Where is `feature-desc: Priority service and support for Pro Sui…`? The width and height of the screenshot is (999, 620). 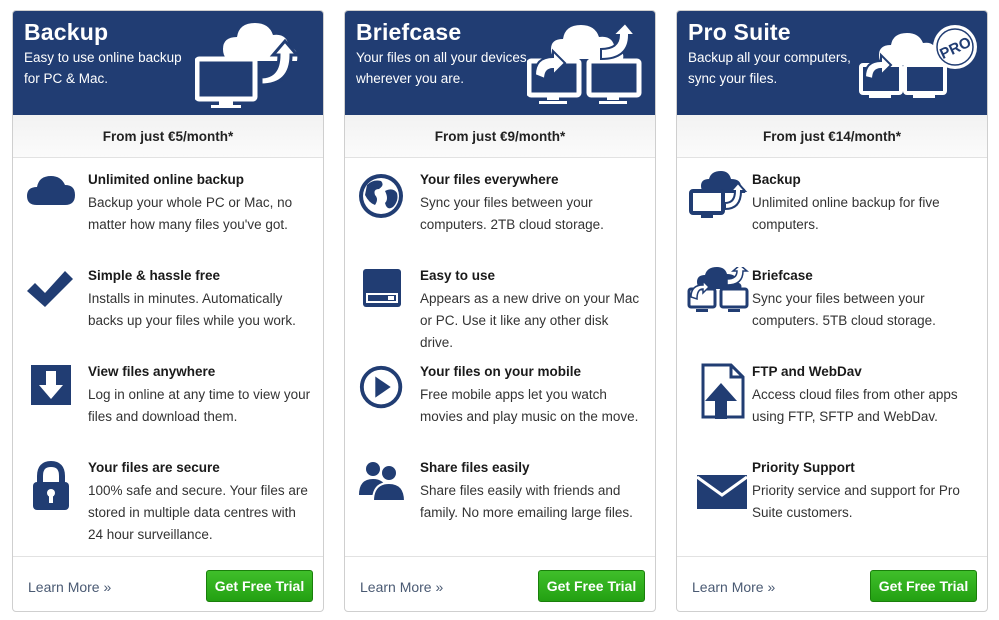
feature-desc: Priority service and support for Pro Sui… is located at coordinates (856, 501).